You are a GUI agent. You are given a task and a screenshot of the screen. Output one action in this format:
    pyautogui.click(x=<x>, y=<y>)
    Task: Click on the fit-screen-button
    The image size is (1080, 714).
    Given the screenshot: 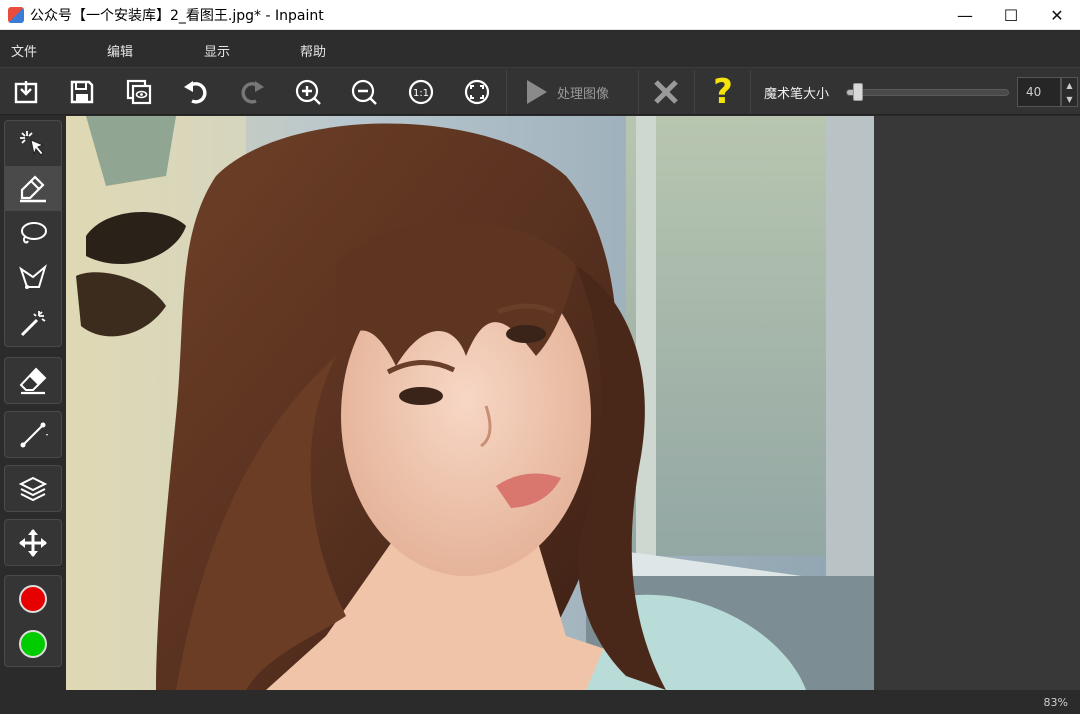 What is the action you would take?
    pyautogui.click(x=477, y=92)
    